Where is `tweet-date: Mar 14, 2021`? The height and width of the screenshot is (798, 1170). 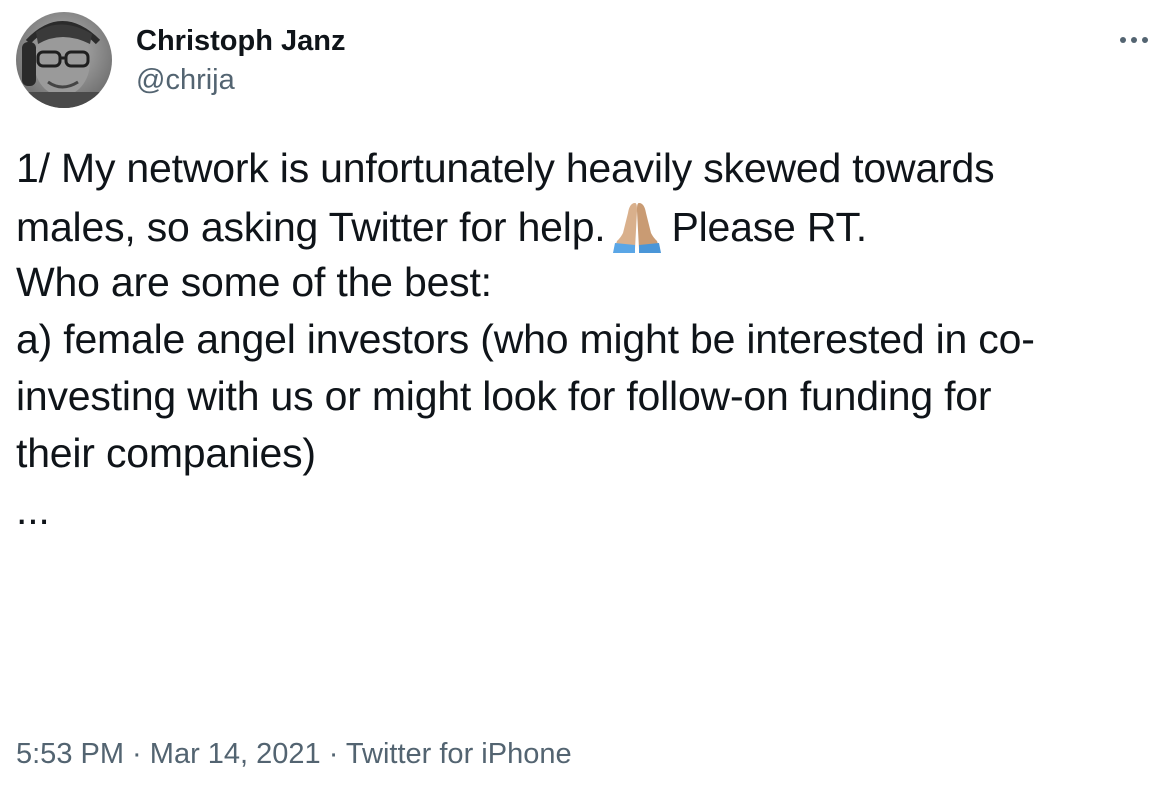
tweet-date: Mar 14, 2021 is located at coordinates (235, 754).